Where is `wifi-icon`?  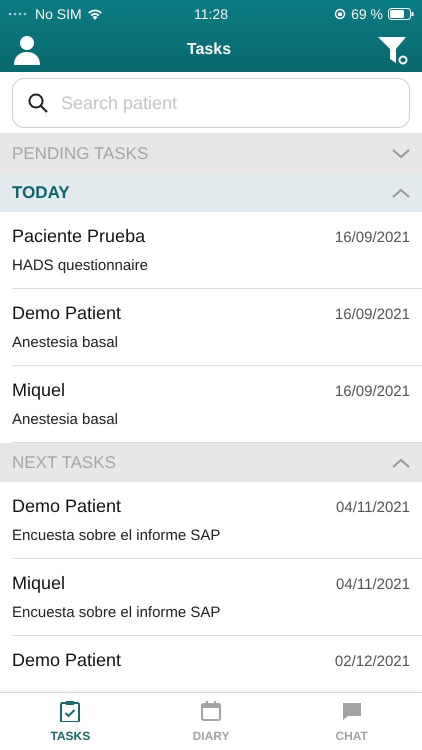
wifi-icon is located at coordinates (94, 14).